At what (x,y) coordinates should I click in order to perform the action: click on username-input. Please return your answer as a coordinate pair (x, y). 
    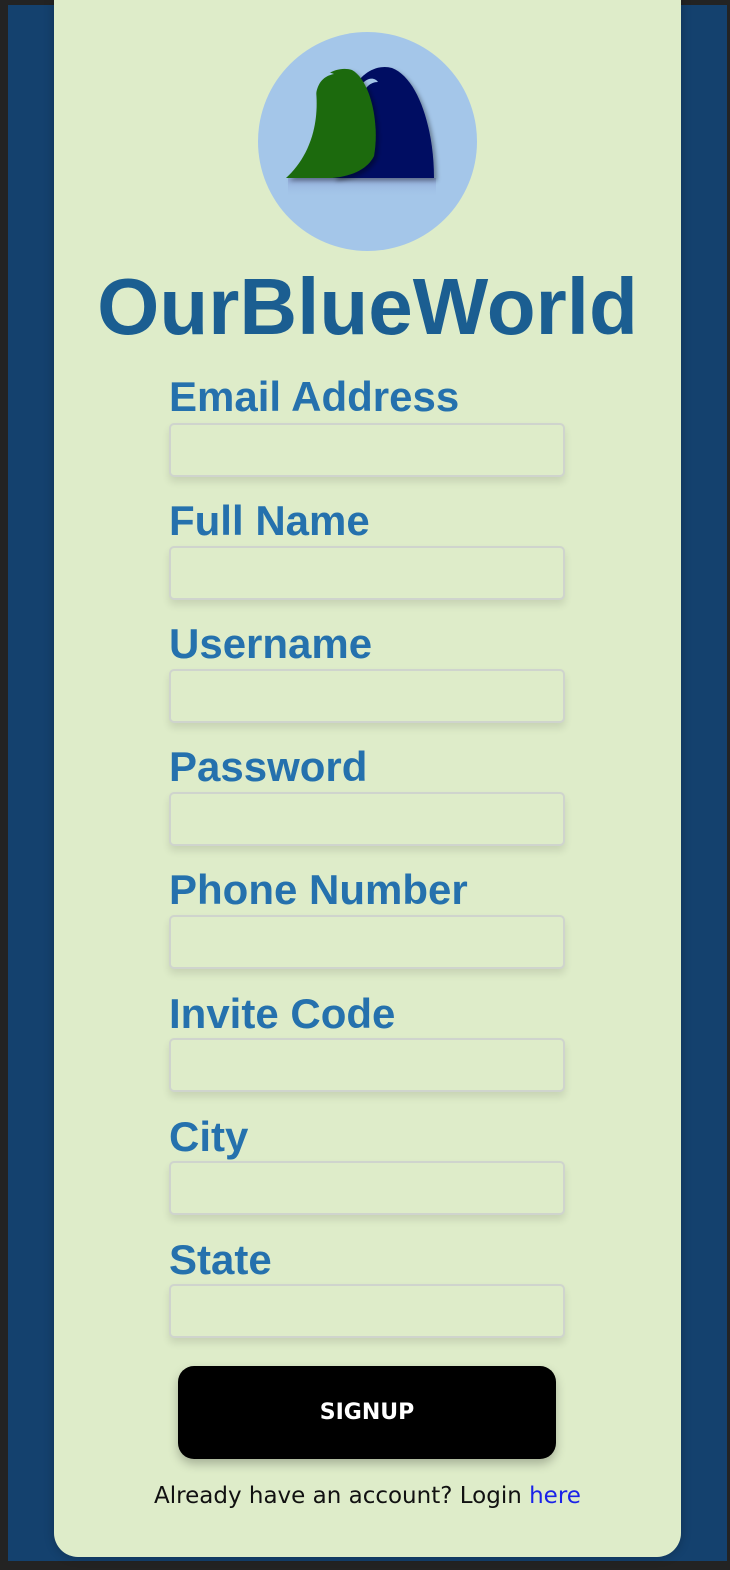
    Looking at the image, I should click on (367, 696).